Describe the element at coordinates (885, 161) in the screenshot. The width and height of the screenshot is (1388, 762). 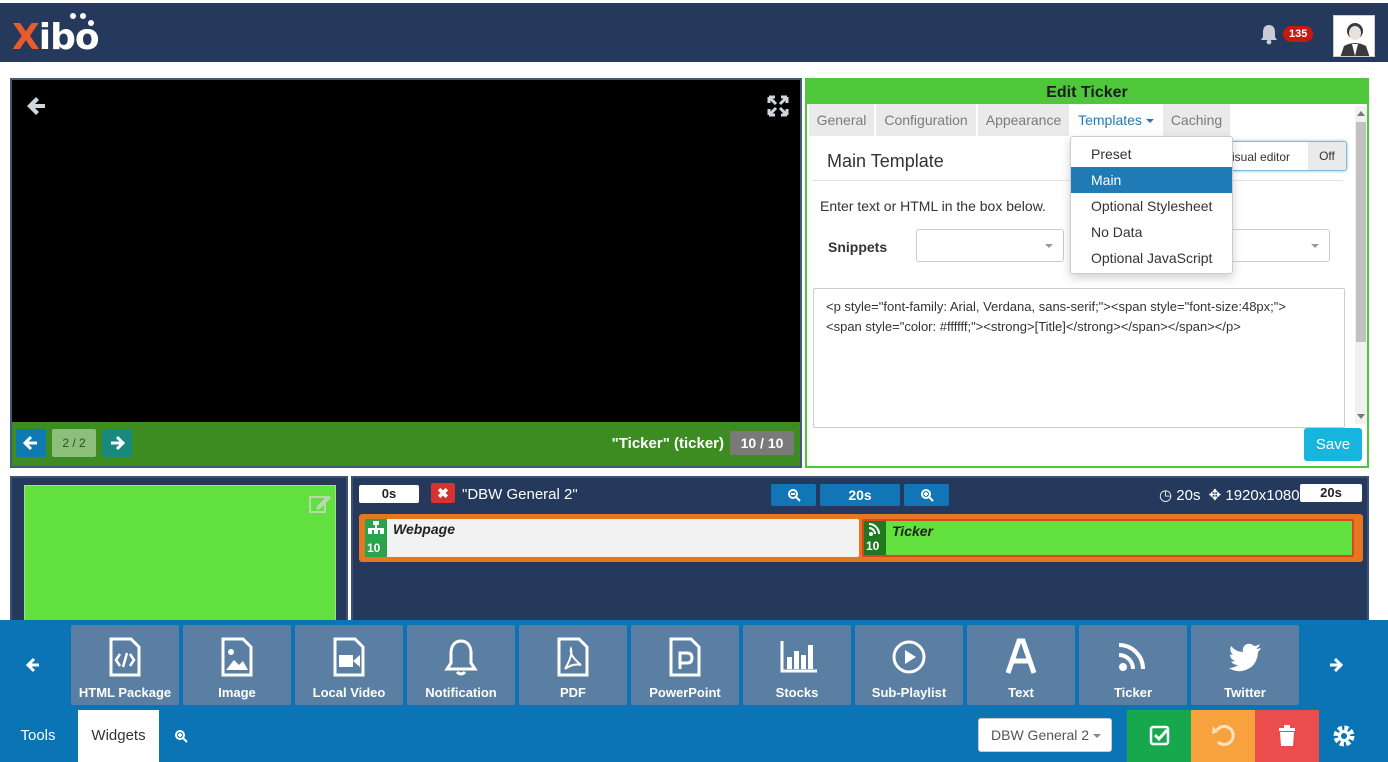
I see `section-title: Main Template` at that location.